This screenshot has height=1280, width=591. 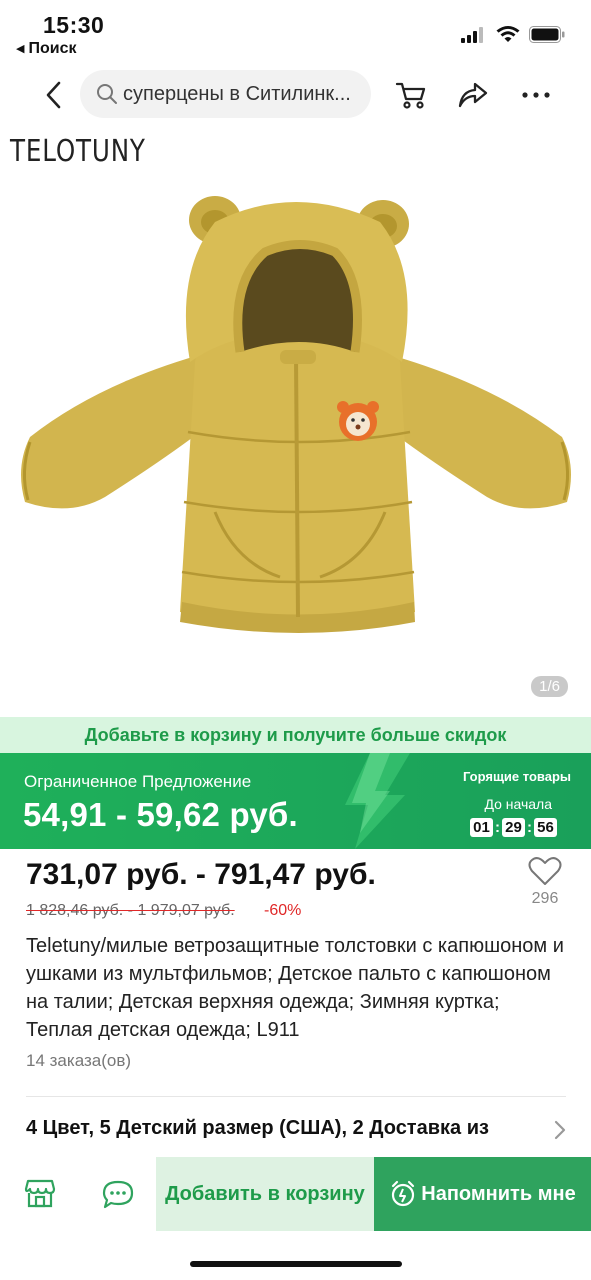 I want to click on chevron-right-icon, so click(x=560, y=1130).